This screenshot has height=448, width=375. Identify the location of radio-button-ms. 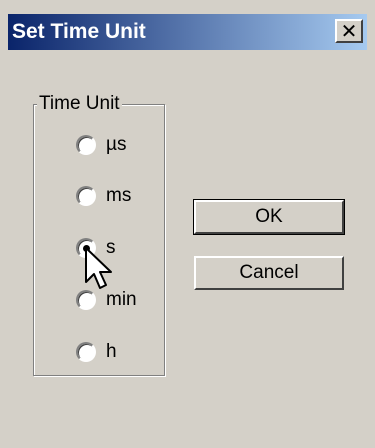
(86, 196).